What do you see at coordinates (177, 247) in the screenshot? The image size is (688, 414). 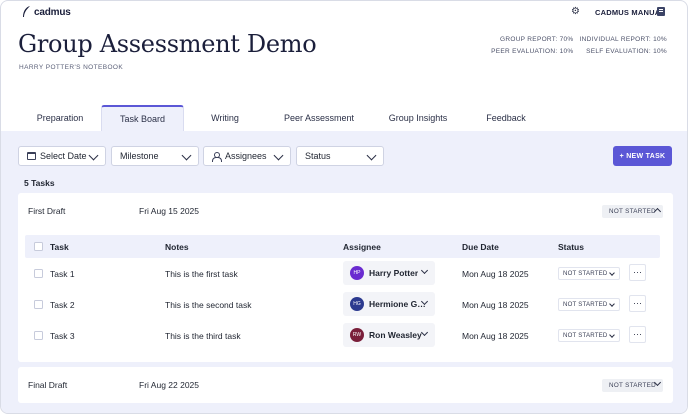 I see `column-notes: Notes` at bounding box center [177, 247].